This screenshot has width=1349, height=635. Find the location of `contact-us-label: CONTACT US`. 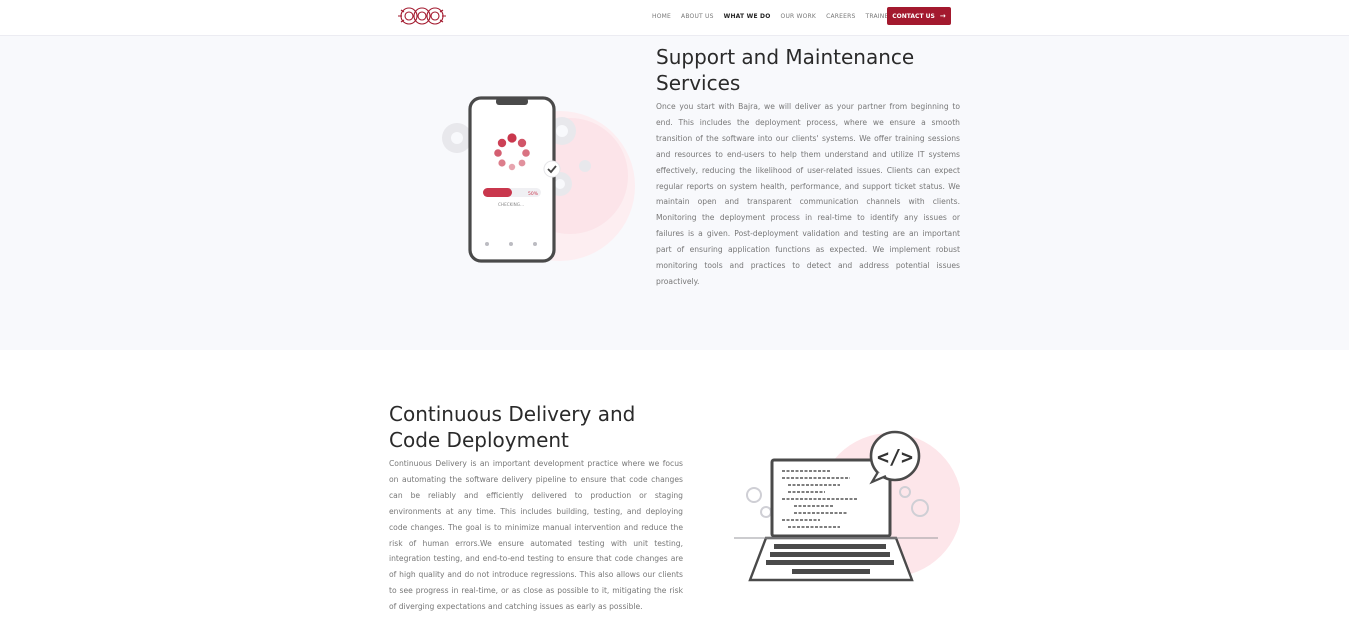

contact-us-label: CONTACT US is located at coordinates (913, 16).